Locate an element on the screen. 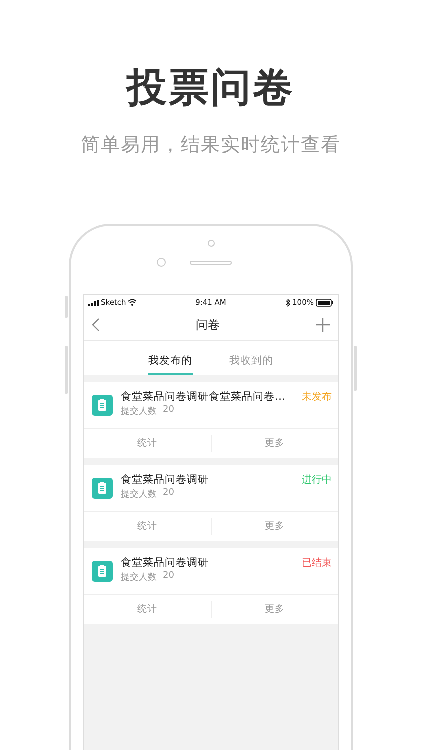  add-icon is located at coordinates (323, 325).